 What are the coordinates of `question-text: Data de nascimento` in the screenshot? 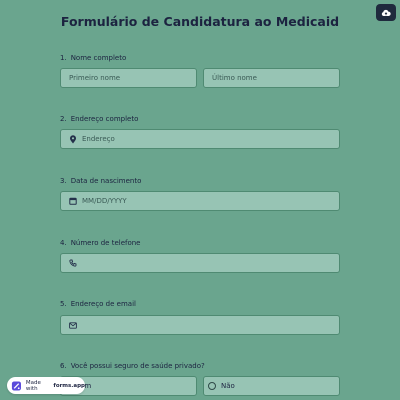 It's located at (106, 181).